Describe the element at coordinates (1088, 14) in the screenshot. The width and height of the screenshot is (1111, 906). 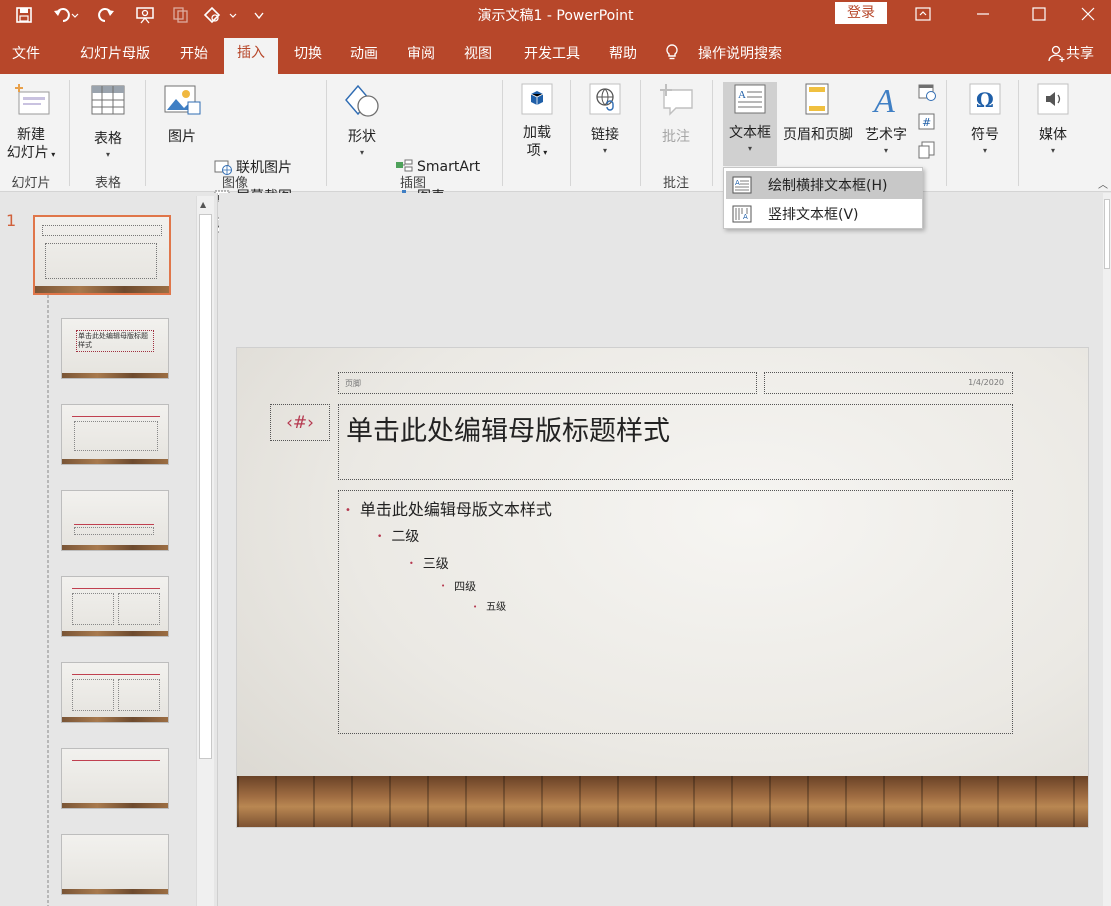
I see `close-icon` at that location.